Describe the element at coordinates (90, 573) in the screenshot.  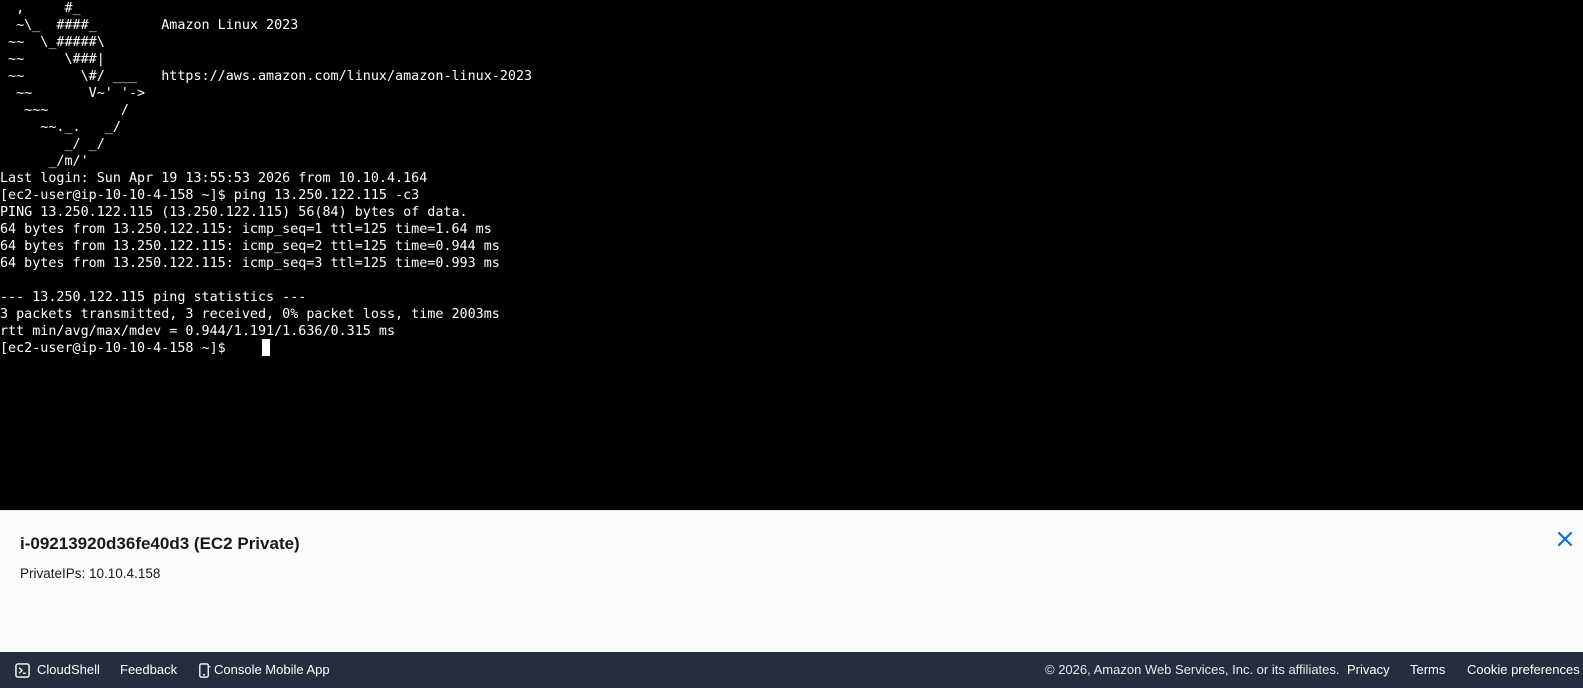
I see `instance-private-ips: PrivateIPs: 10.10.4.158` at that location.